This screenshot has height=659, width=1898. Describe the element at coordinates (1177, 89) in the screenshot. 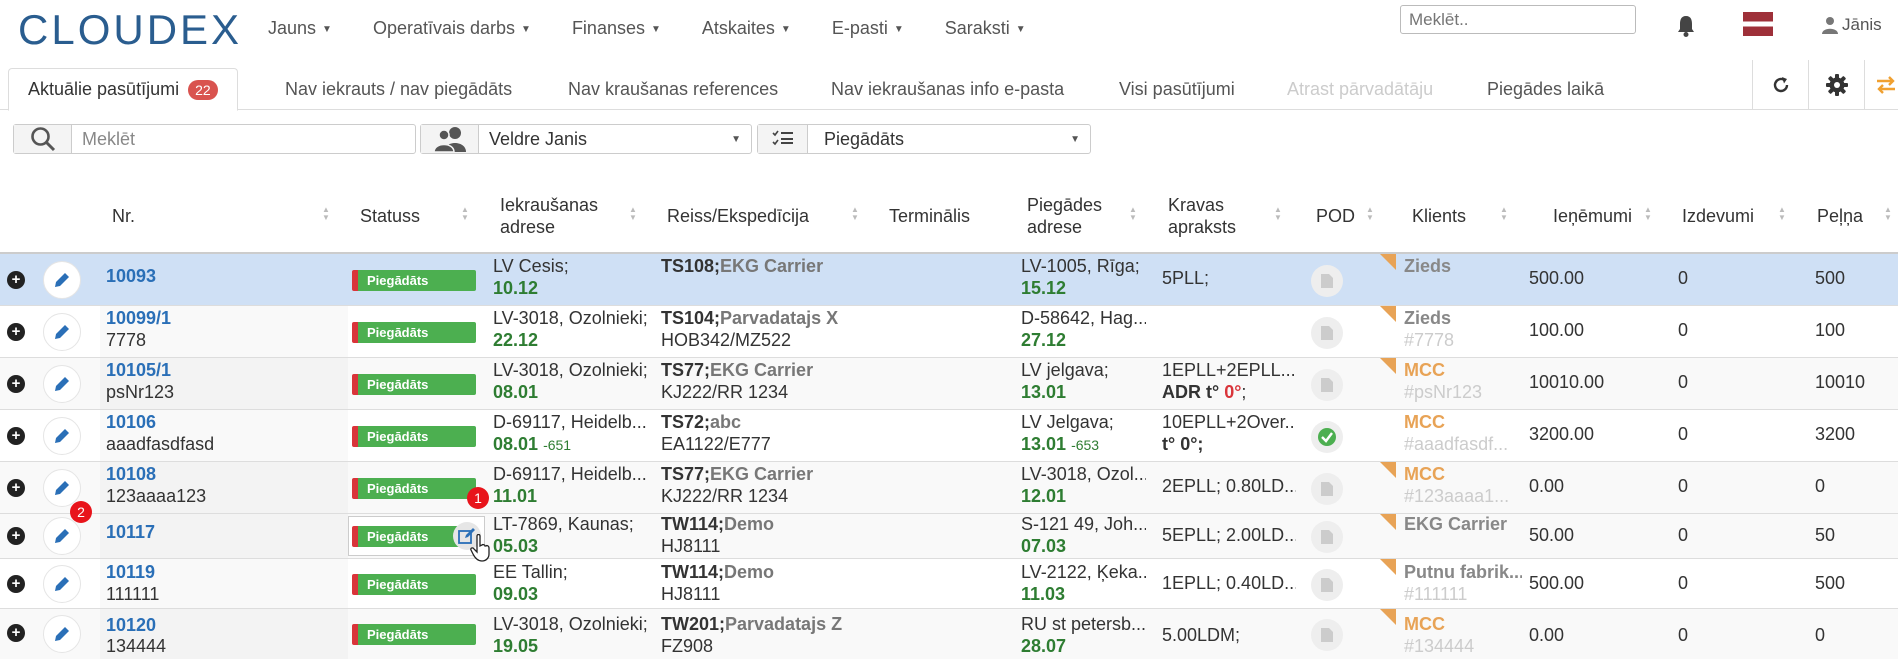

I see `tab-visi-pasutijumi: Visi pasūtījumi` at that location.